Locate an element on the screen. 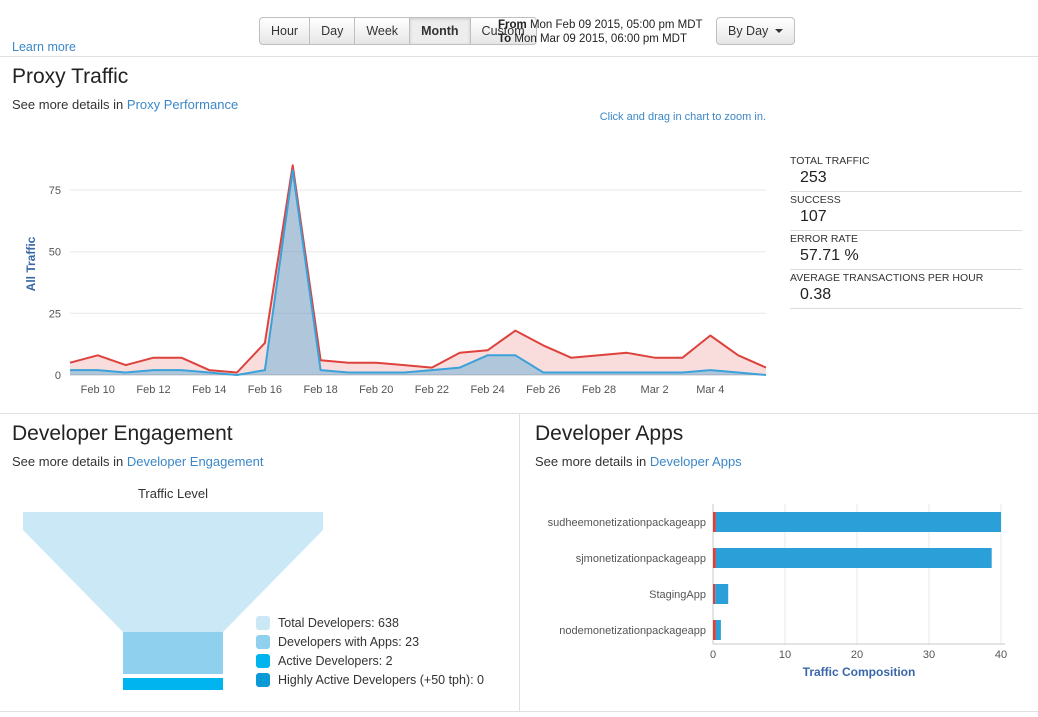 This screenshot has width=1038, height=717. svg-text: Feb 20 is located at coordinates (376, 390).